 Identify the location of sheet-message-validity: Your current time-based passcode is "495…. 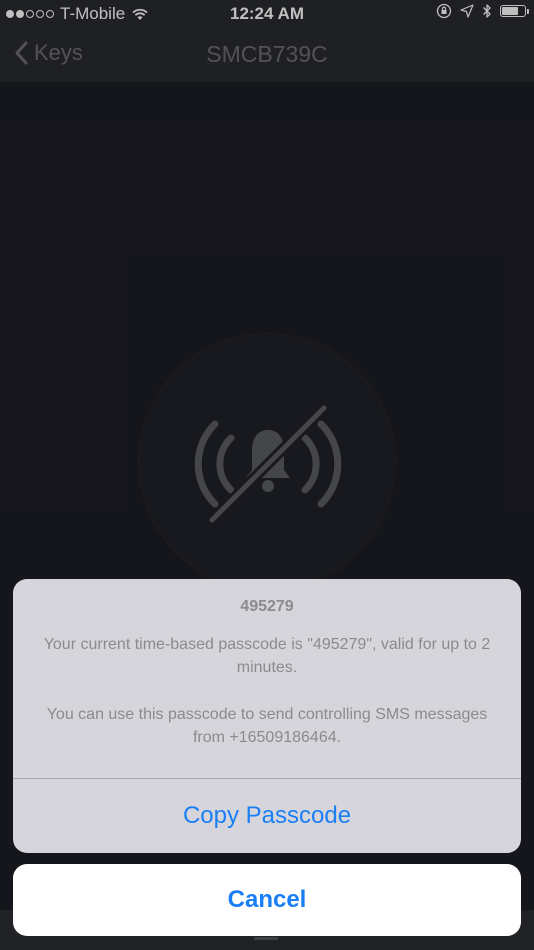
(267, 656).